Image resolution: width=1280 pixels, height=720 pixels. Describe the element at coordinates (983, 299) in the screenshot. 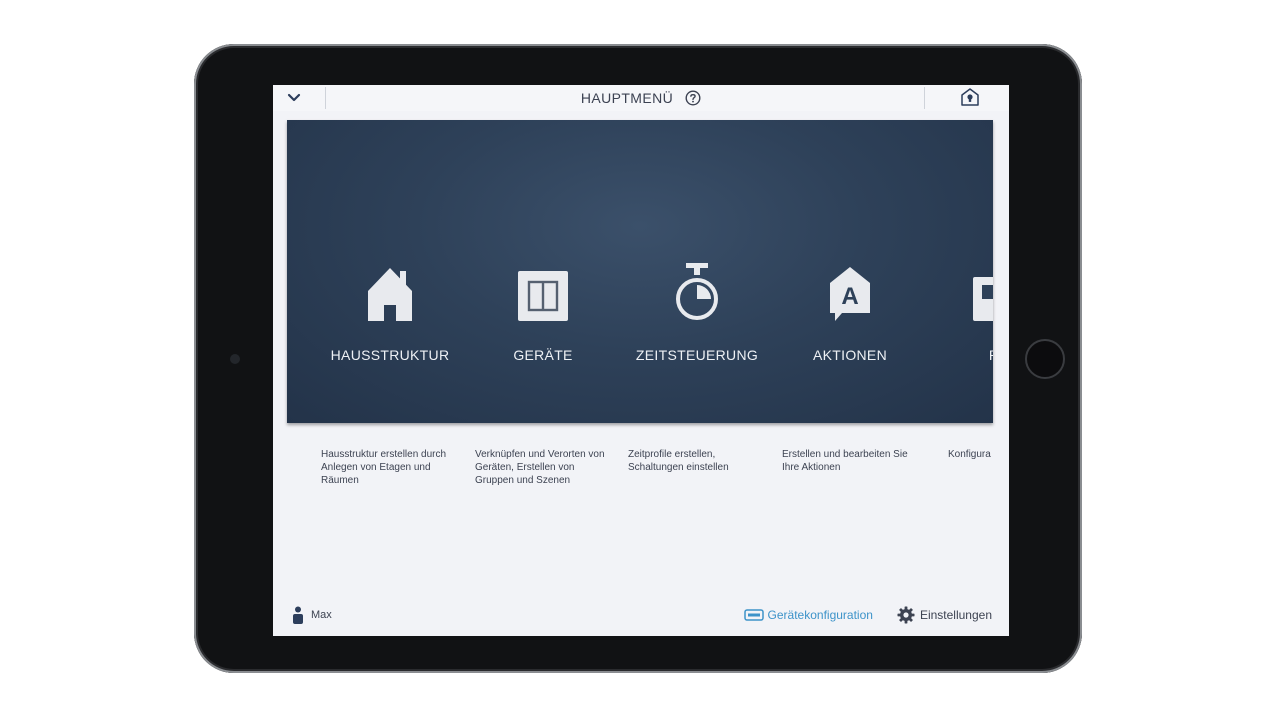

I see `panel-icon` at that location.